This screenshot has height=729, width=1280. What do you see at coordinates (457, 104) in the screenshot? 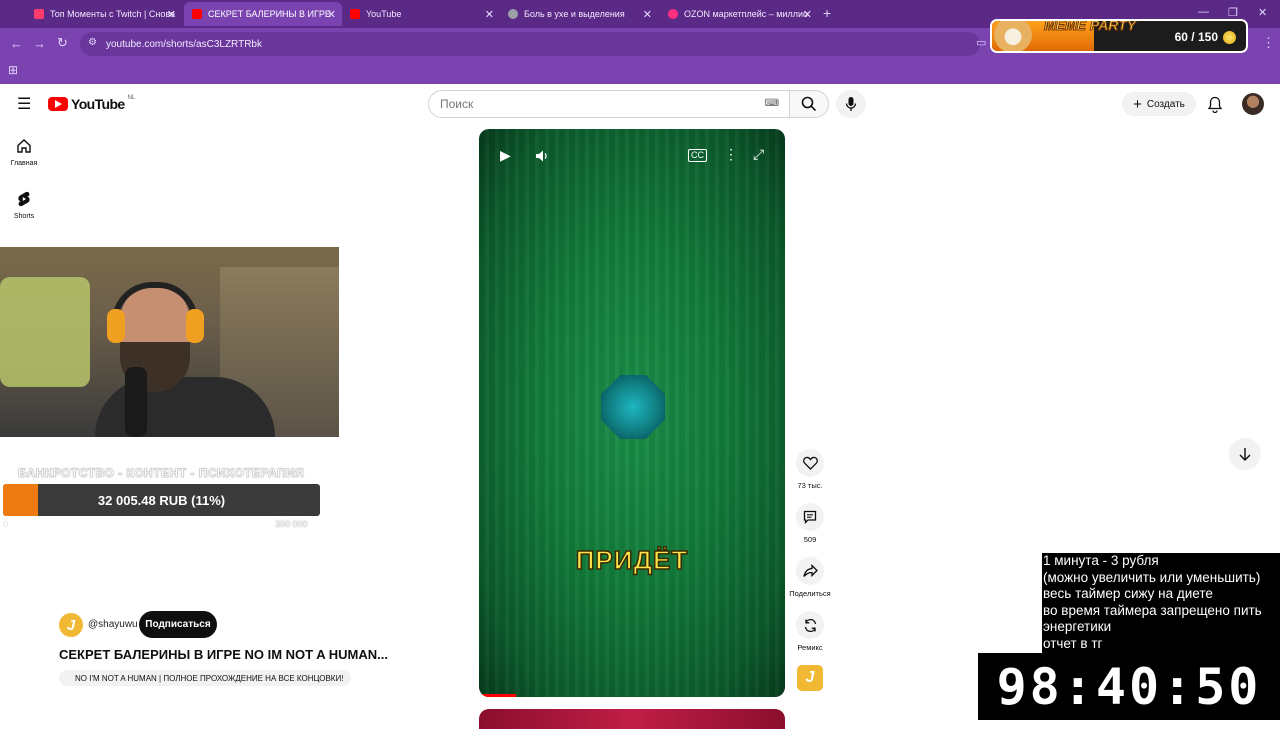
I see `search-placeholder: Поиск` at bounding box center [457, 104].